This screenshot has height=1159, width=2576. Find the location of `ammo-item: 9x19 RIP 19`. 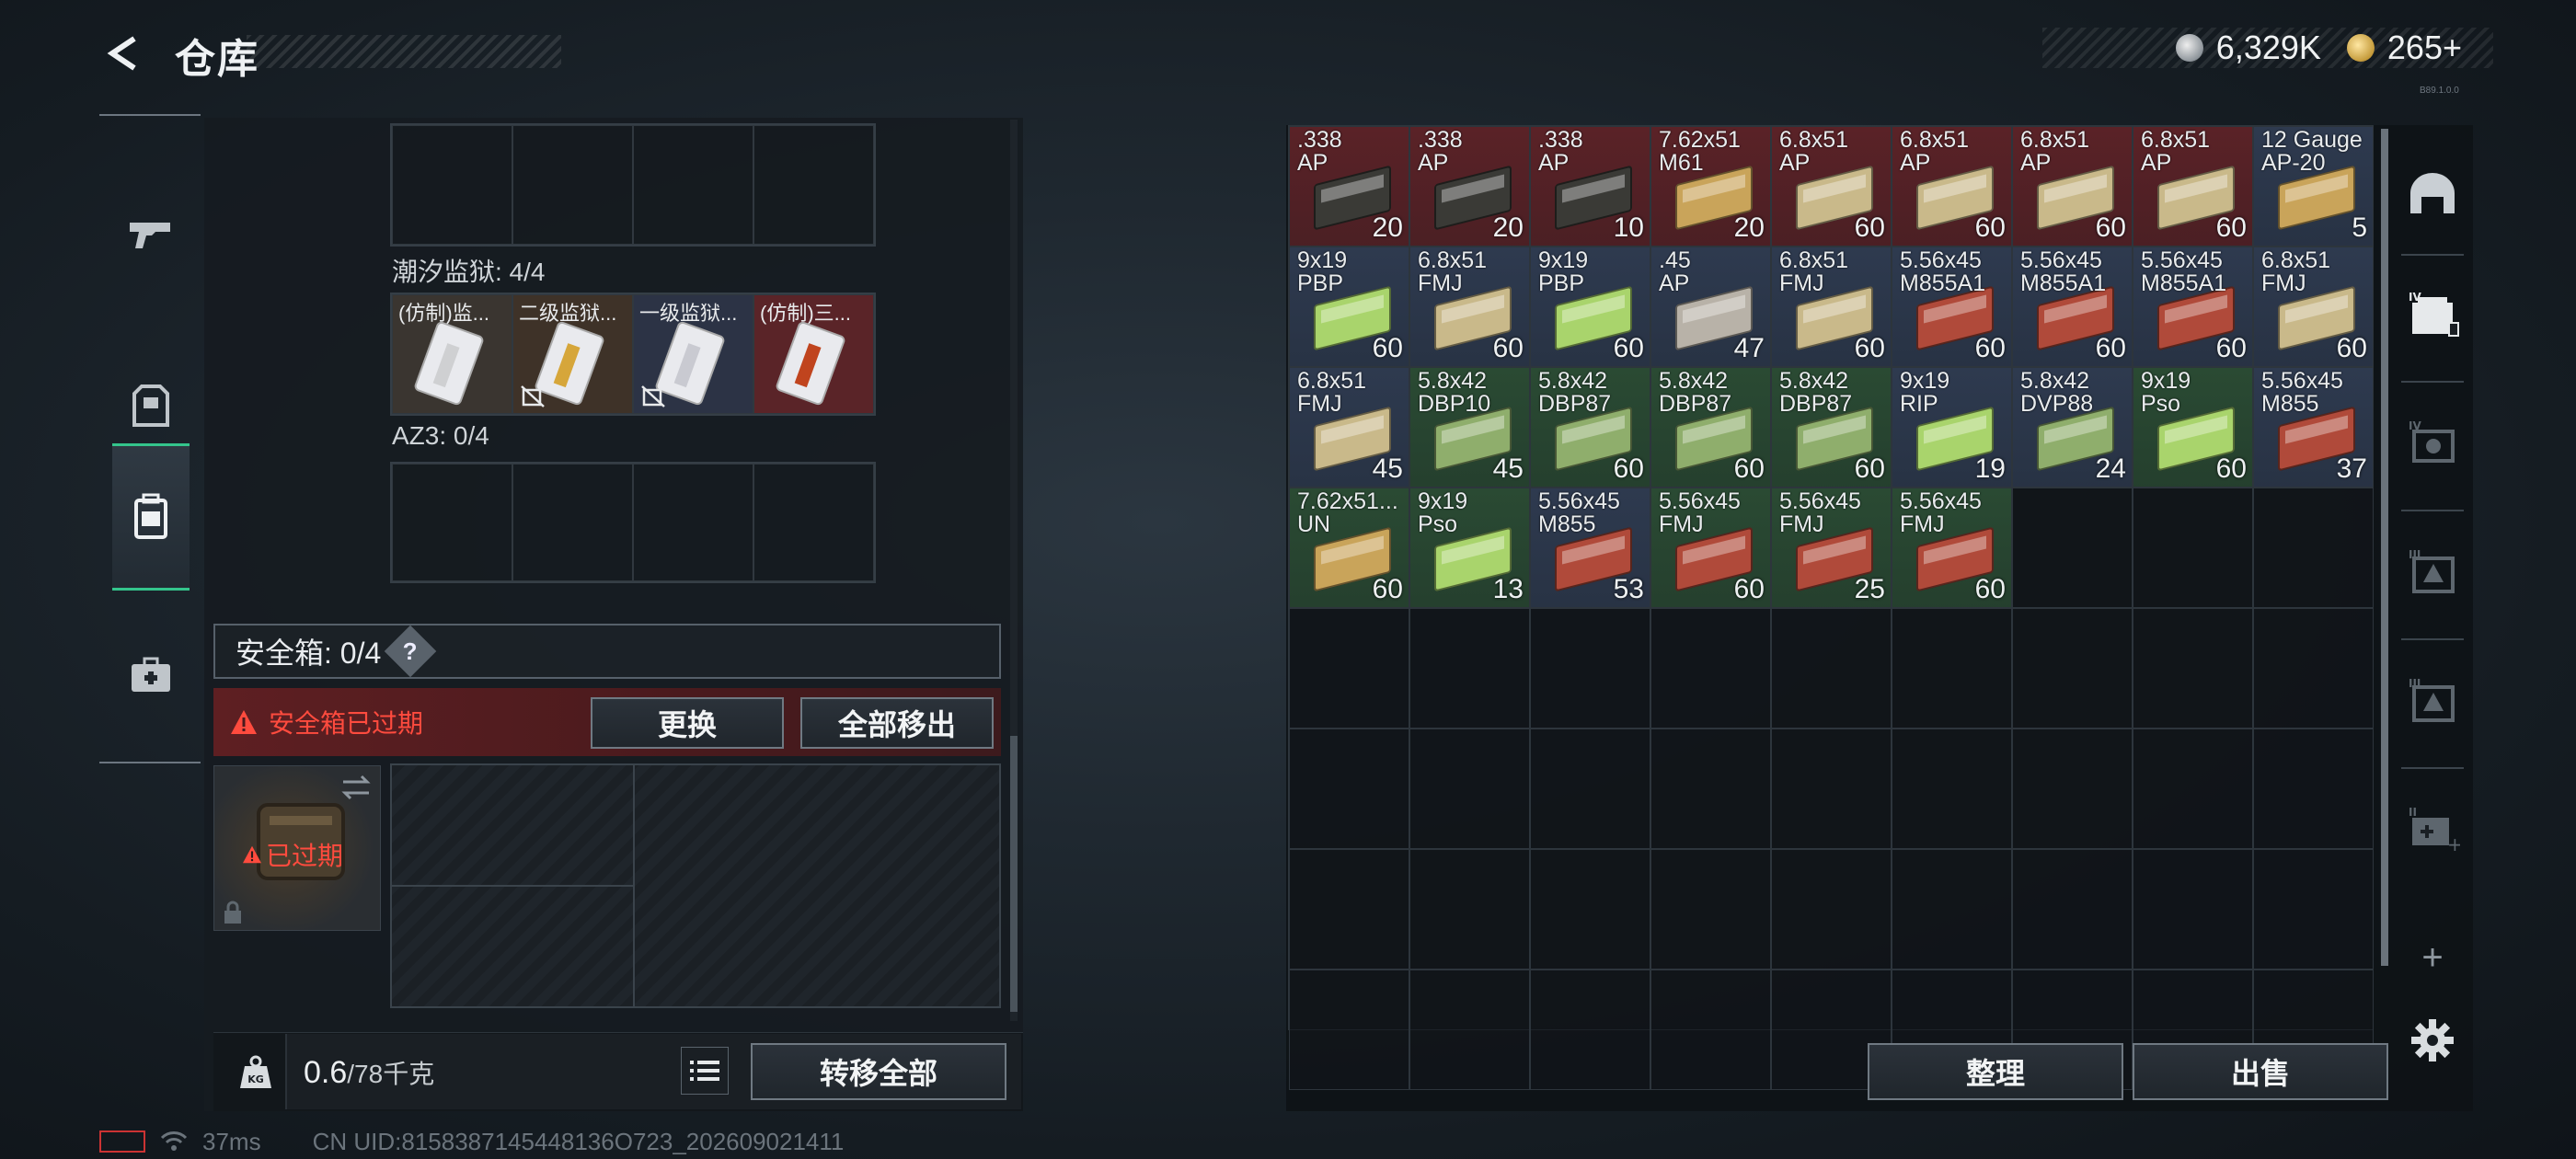

ammo-item: 9x19 RIP 19 is located at coordinates (1952, 427).